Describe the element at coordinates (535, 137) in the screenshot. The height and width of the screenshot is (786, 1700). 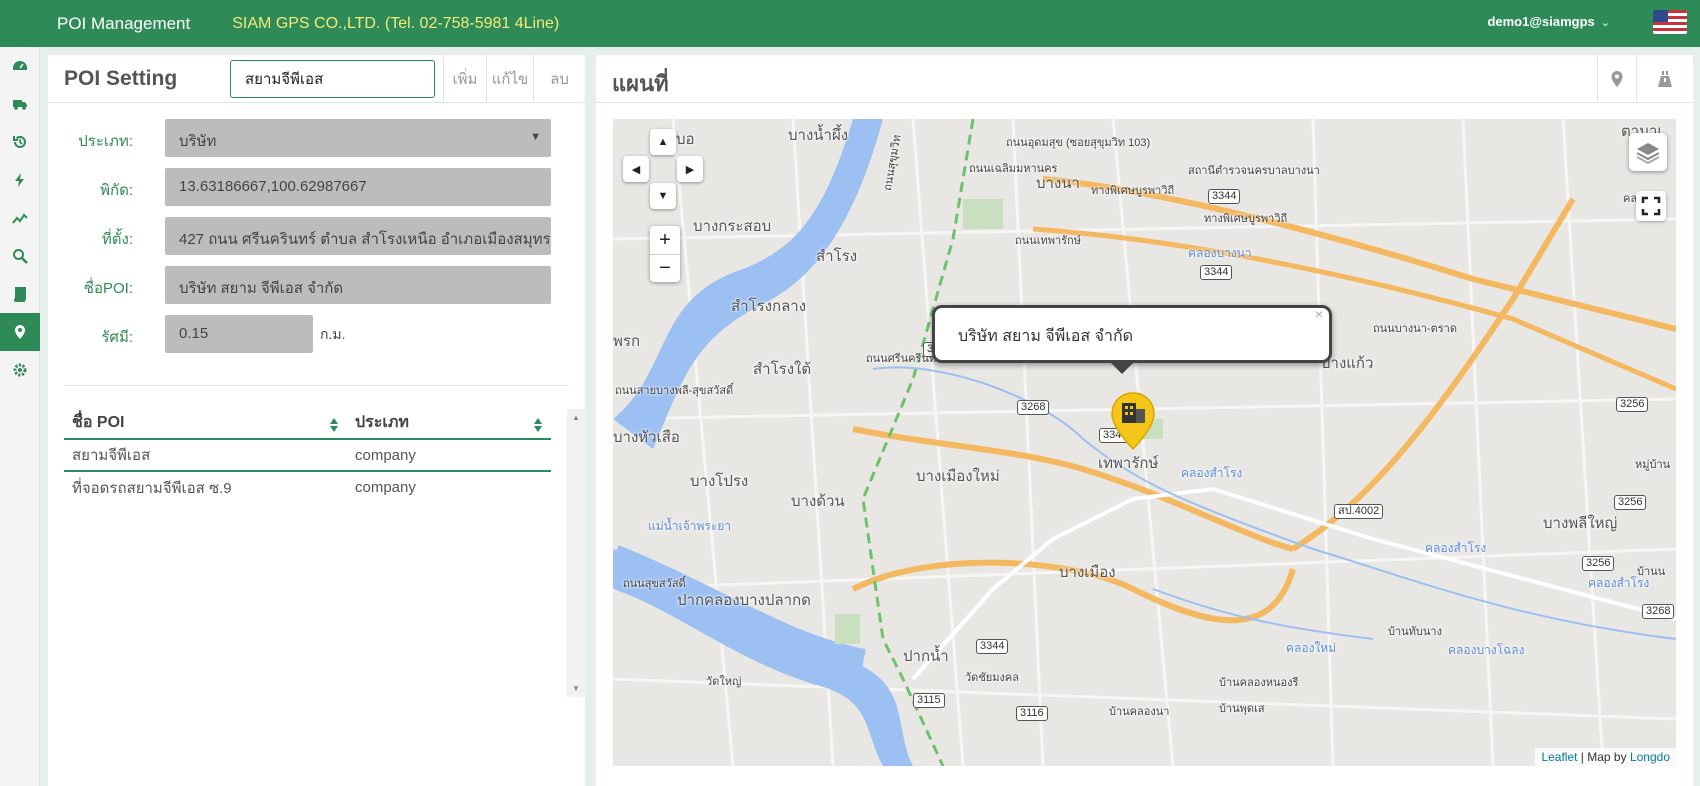
I see `caret-down-icon: ▼` at that location.